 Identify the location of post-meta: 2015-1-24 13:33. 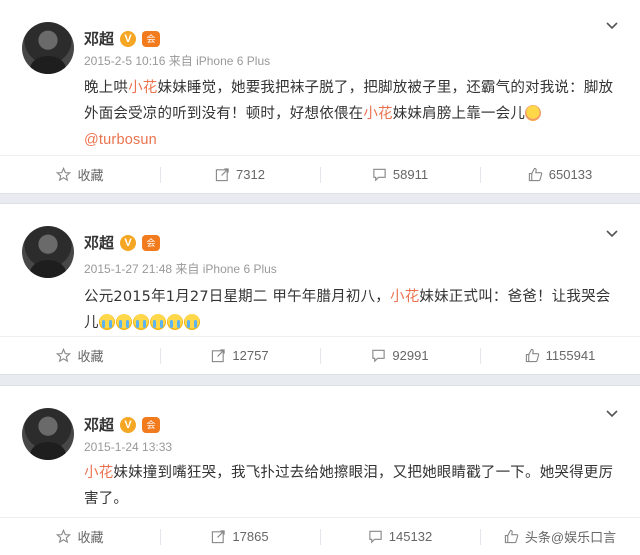
(128, 447).